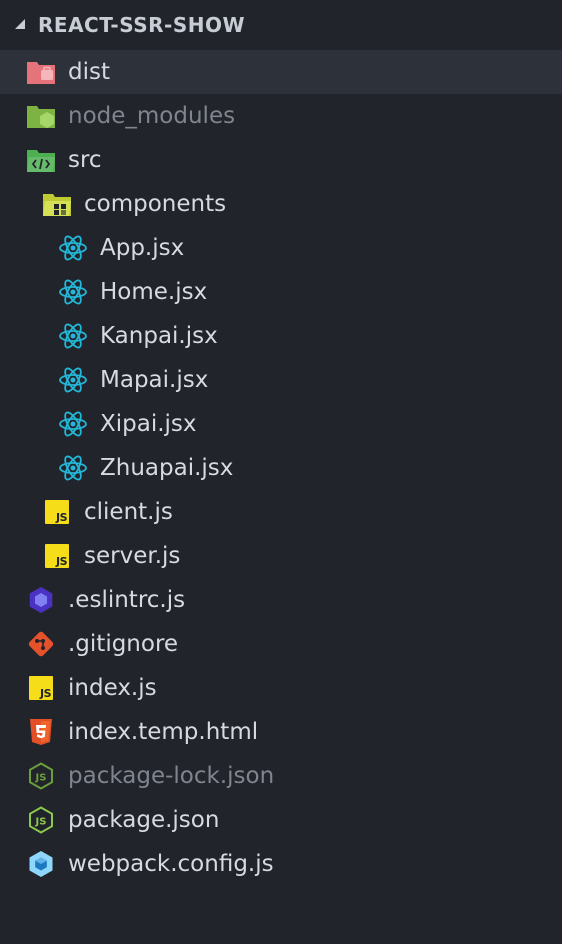 The image size is (562, 944). Describe the element at coordinates (89, 72) in the screenshot. I see `tree-item-label: dist` at that location.